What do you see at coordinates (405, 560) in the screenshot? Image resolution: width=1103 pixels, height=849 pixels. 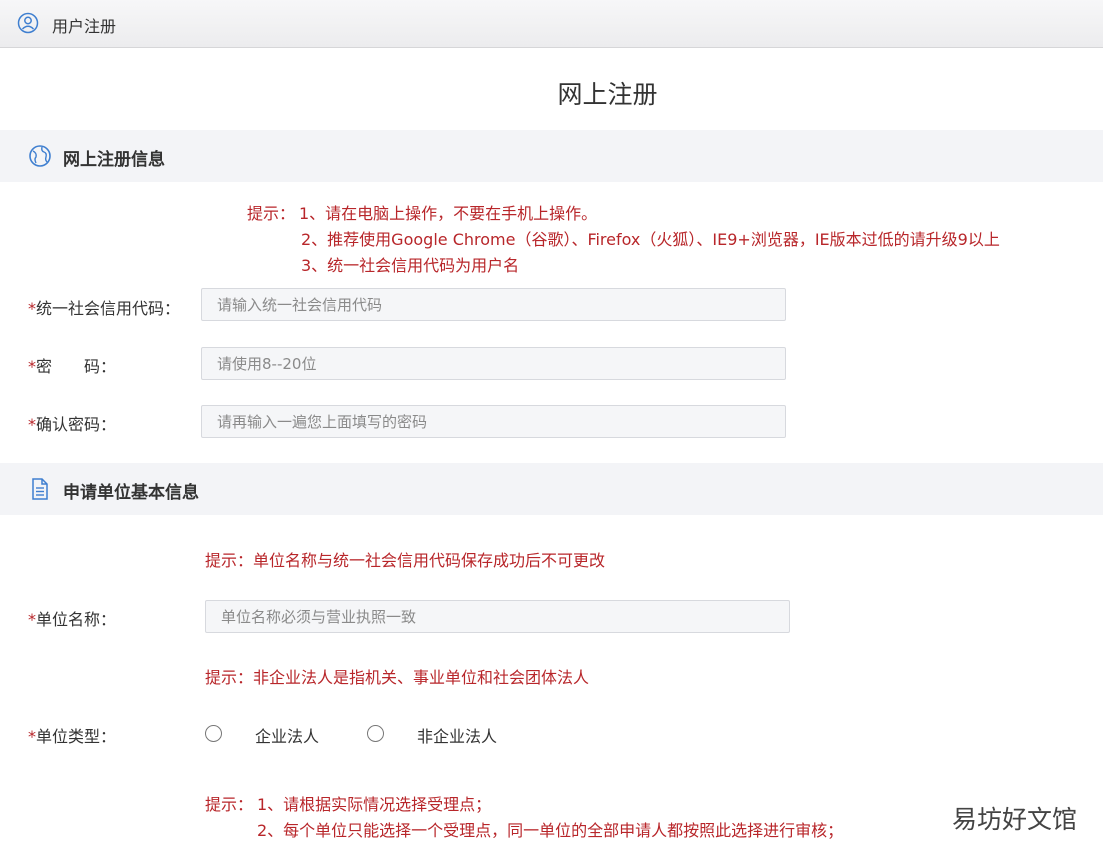 I see `hint-unit-name: 提示：单位名称与统一社会信用代码保存成功后不可更改` at bounding box center [405, 560].